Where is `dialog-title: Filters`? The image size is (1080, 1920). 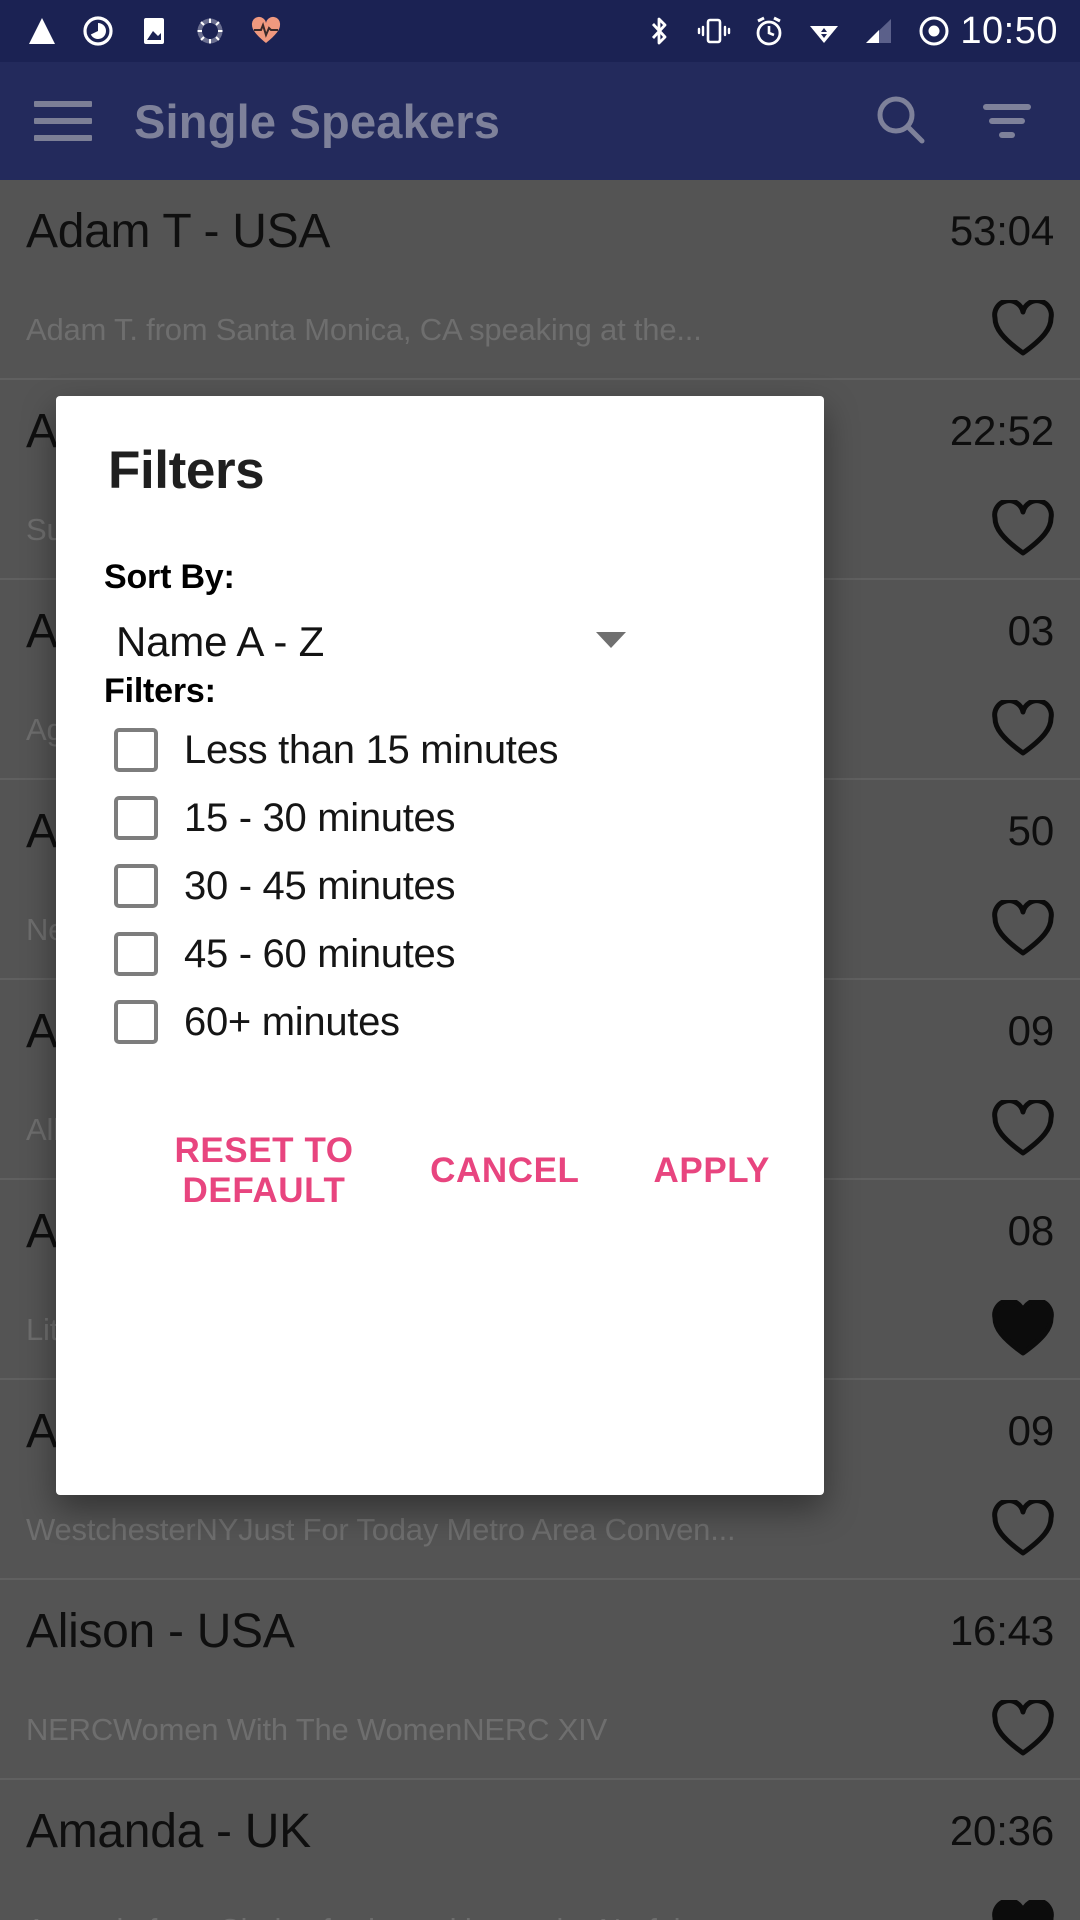 dialog-title: Filters is located at coordinates (186, 470).